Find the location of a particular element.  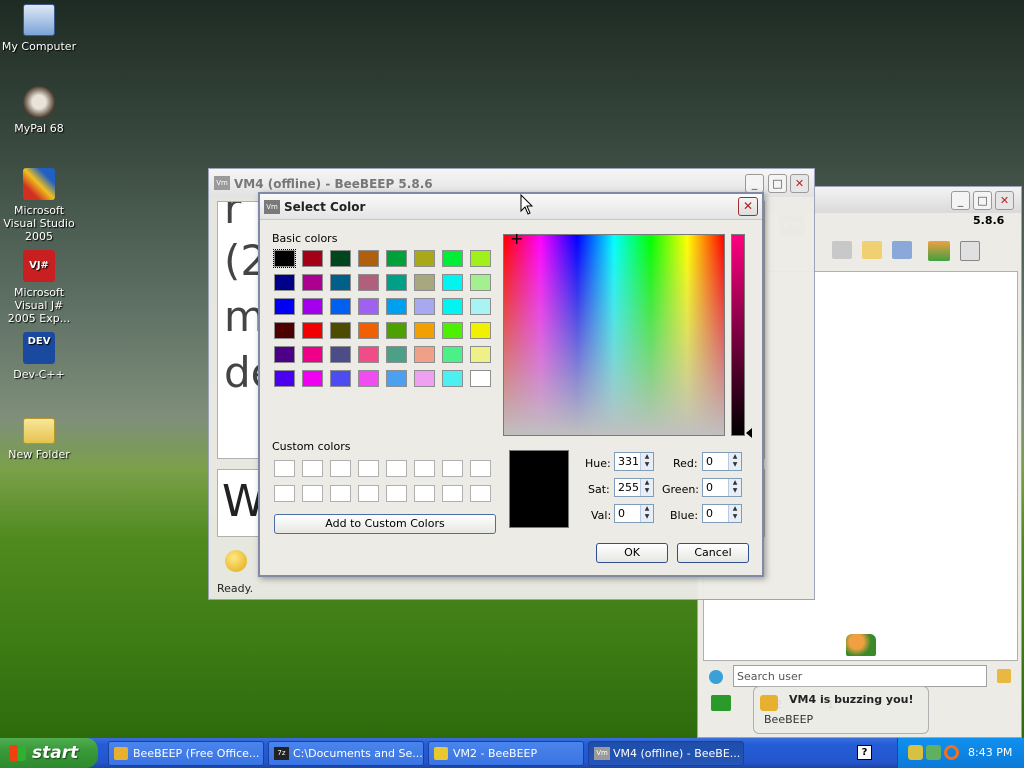

beebeep-tray-icon is located at coordinates (915, 752).